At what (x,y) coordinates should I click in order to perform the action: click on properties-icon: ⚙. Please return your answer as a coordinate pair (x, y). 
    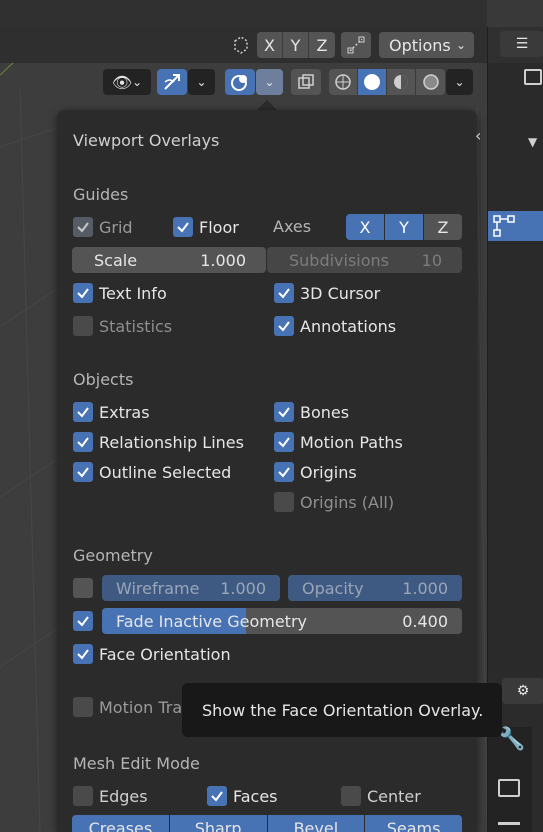
    Looking at the image, I should click on (523, 691).